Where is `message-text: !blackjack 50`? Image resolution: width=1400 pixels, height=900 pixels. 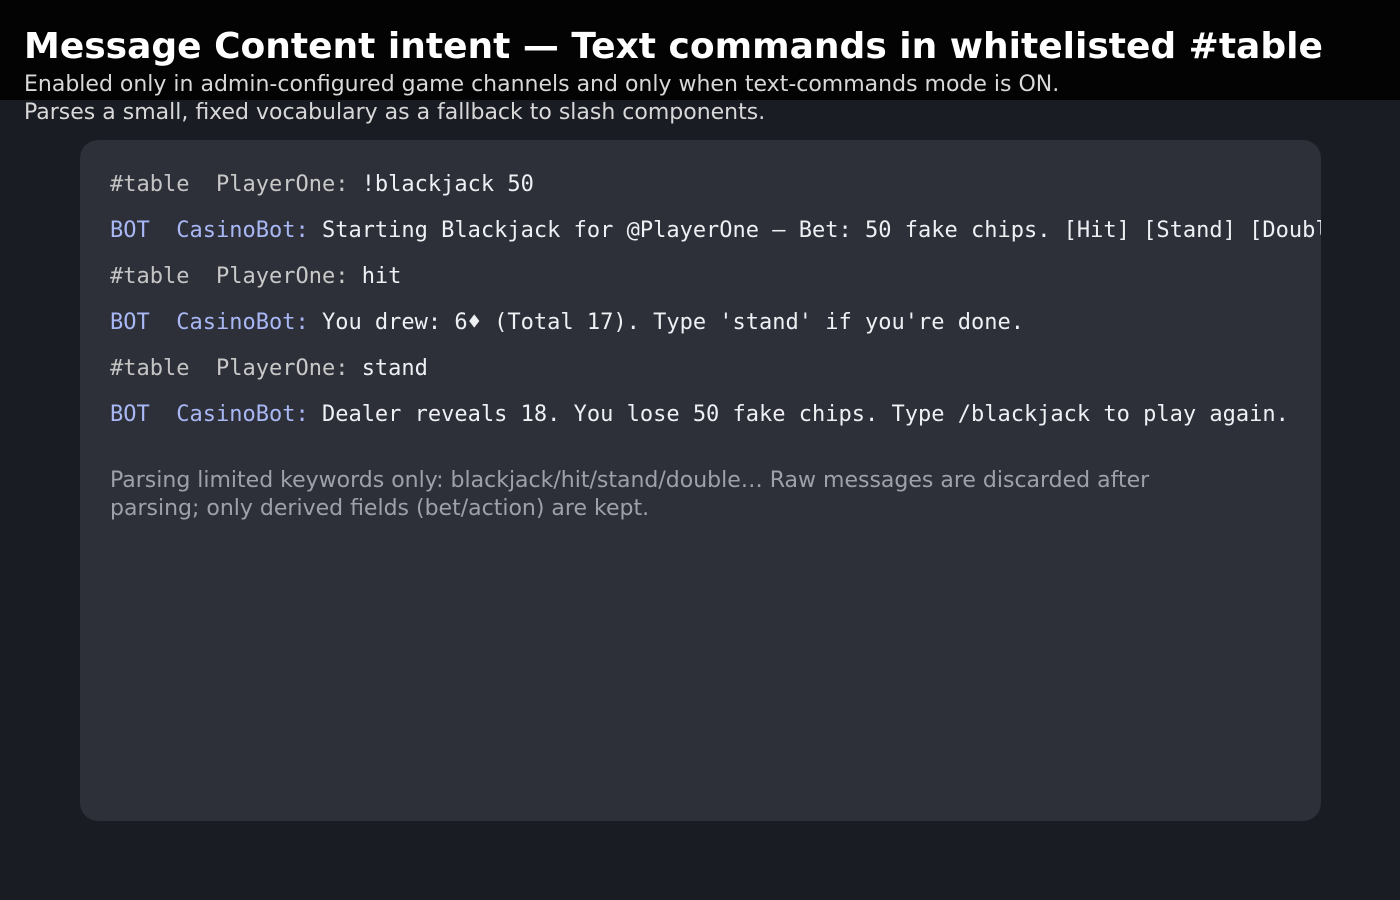
message-text: !blackjack 50 is located at coordinates (447, 184).